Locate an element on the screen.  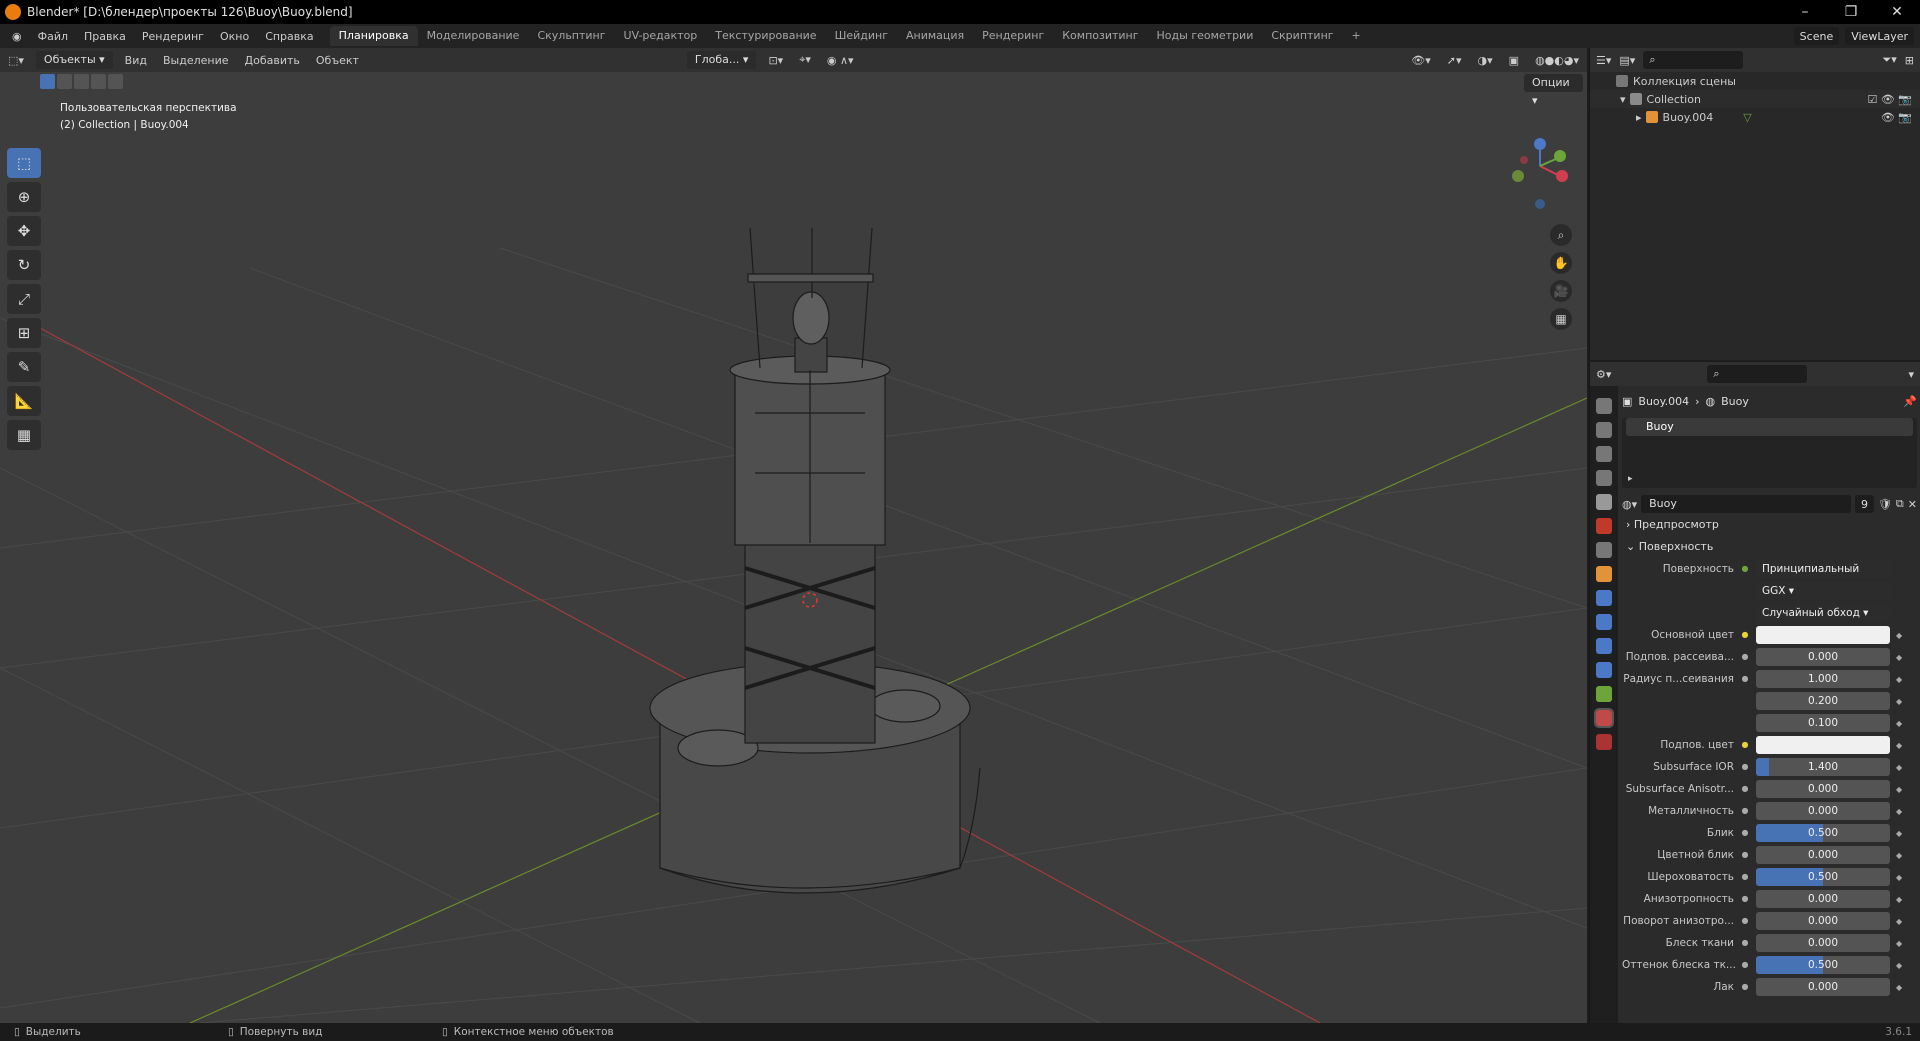
camera-view-icon: 🎥 is located at coordinates (1561, 291).